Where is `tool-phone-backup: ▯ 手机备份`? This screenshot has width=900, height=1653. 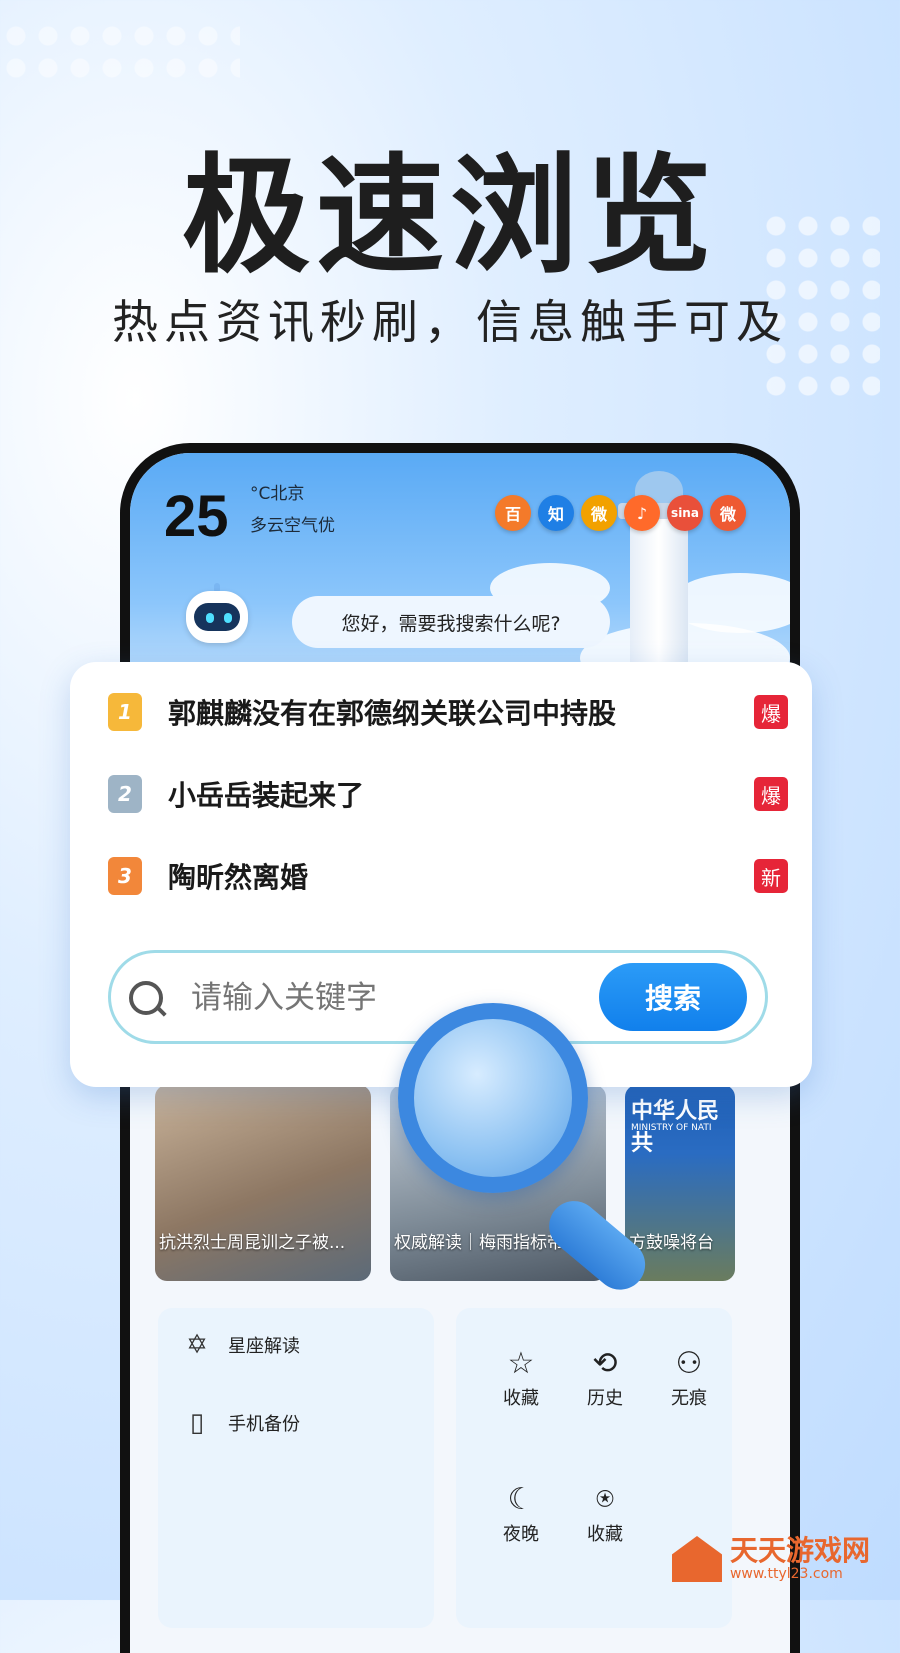
tool-phone-backup: ▯ 手机备份 is located at coordinates (241, 1423).